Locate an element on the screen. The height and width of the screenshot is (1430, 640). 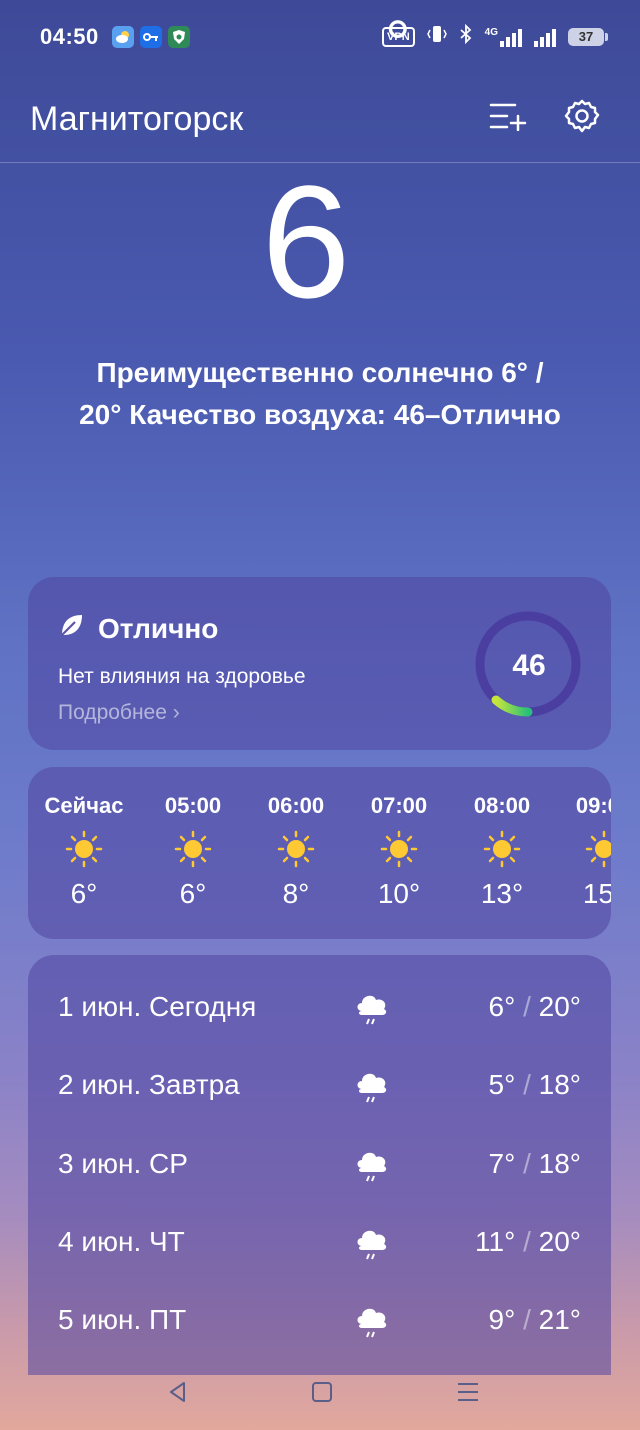
current-temp-degree: ° is located at coordinates (398, 43).